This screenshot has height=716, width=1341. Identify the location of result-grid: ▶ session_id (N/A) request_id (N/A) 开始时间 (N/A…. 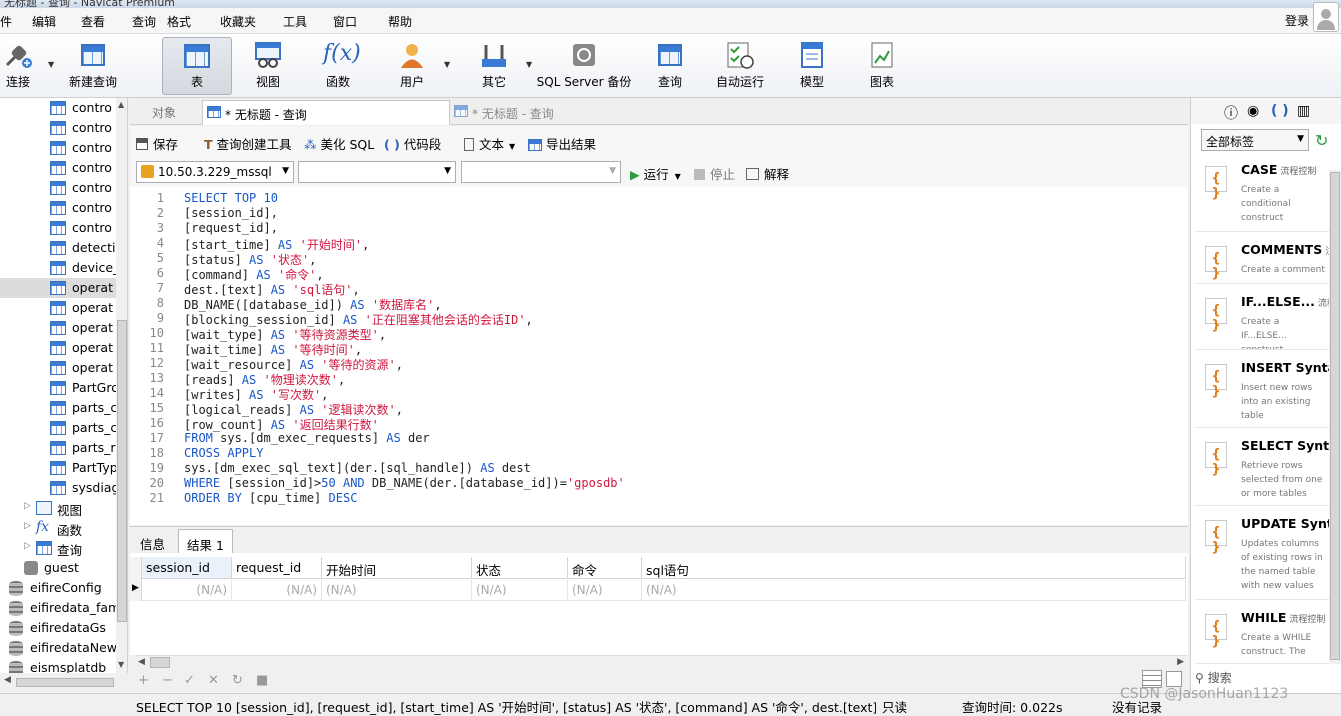
(659, 604).